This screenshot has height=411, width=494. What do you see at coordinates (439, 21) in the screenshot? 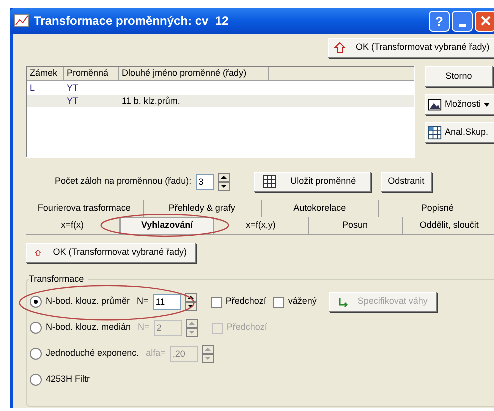
I see `help-button: ?` at bounding box center [439, 21].